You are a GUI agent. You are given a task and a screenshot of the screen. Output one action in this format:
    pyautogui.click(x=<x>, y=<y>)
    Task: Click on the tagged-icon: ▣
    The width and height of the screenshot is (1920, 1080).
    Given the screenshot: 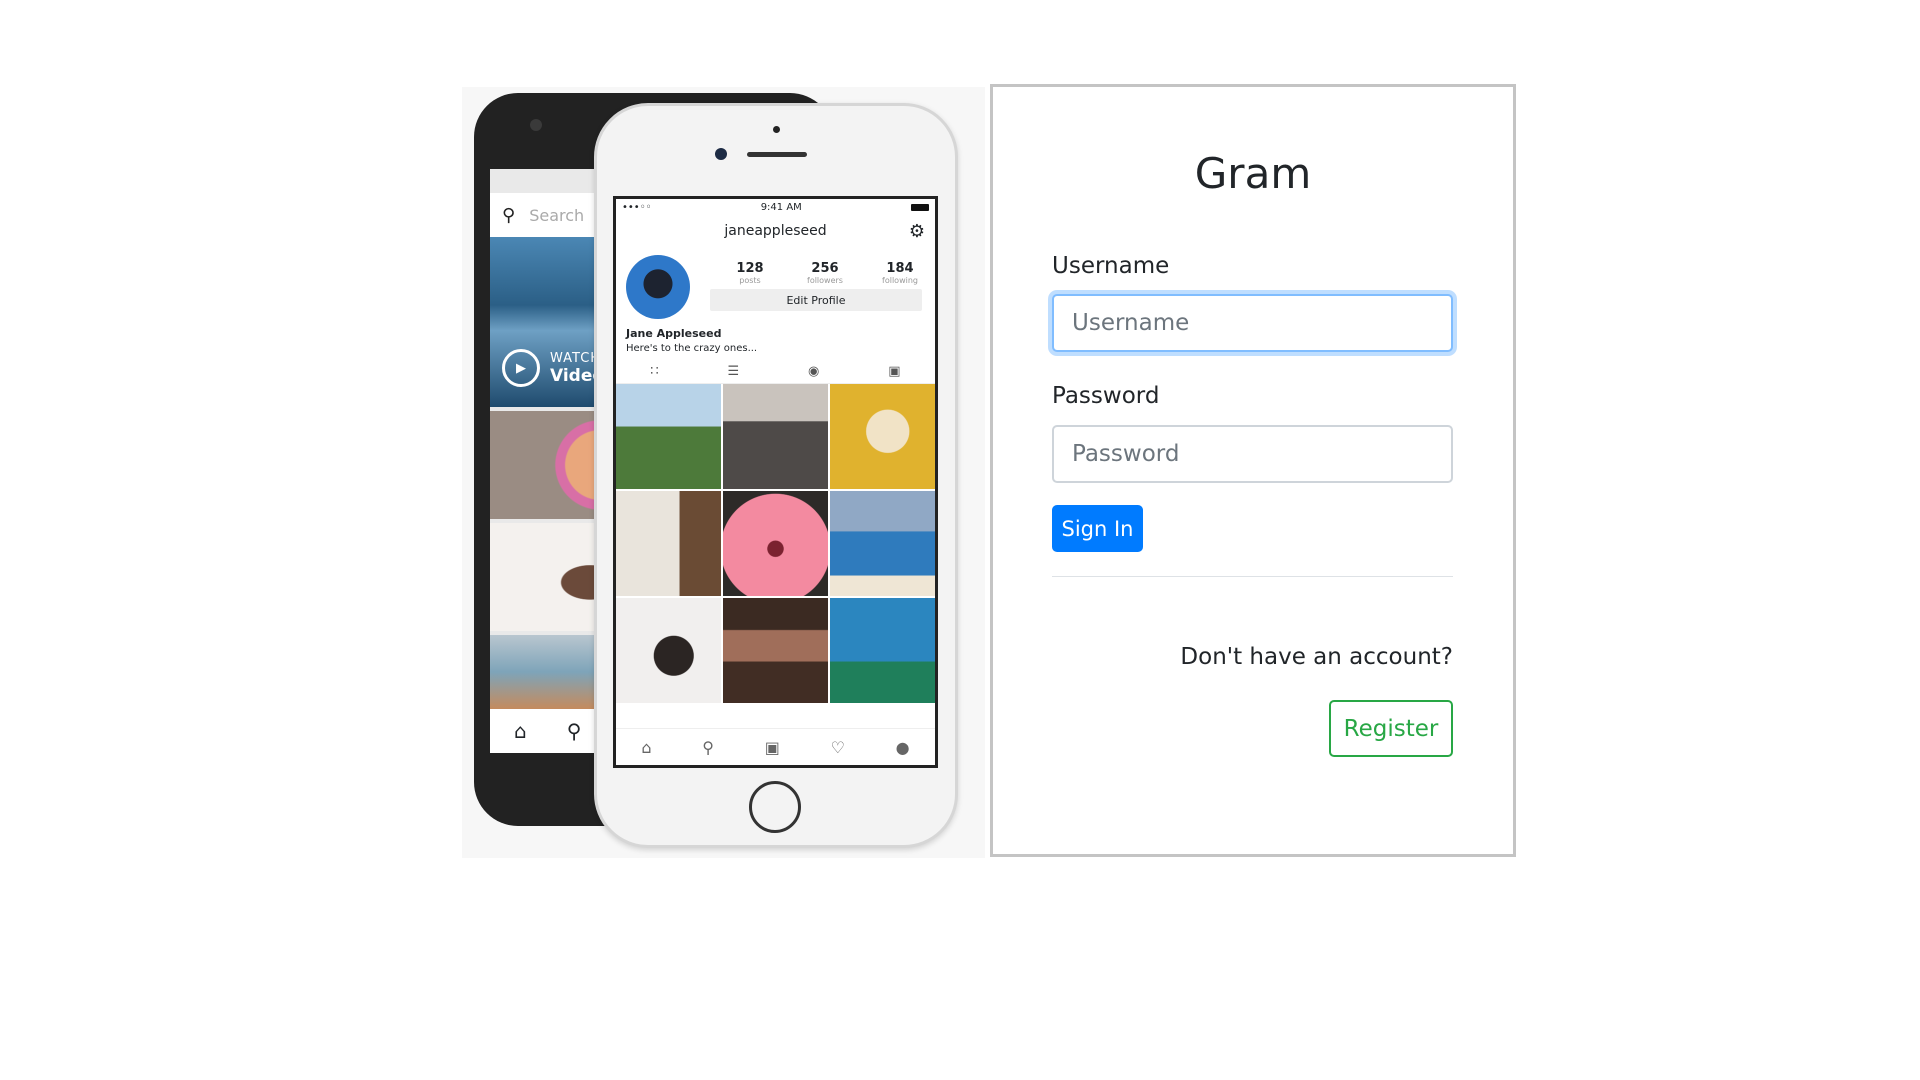 What is the action you would take?
    pyautogui.click(x=894, y=371)
    